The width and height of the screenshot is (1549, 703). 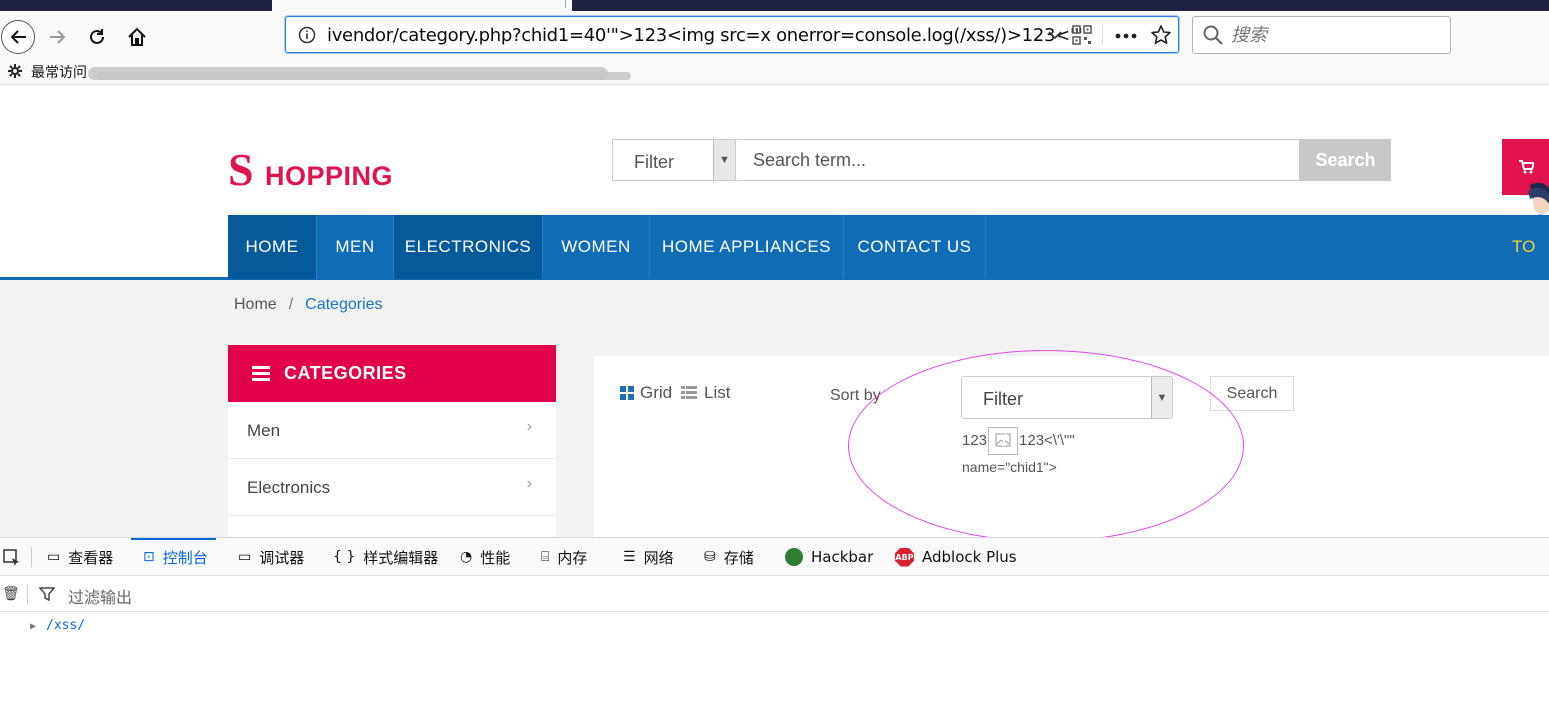 What do you see at coordinates (392, 430) in the screenshot?
I see `category-item-men: Men ›` at bounding box center [392, 430].